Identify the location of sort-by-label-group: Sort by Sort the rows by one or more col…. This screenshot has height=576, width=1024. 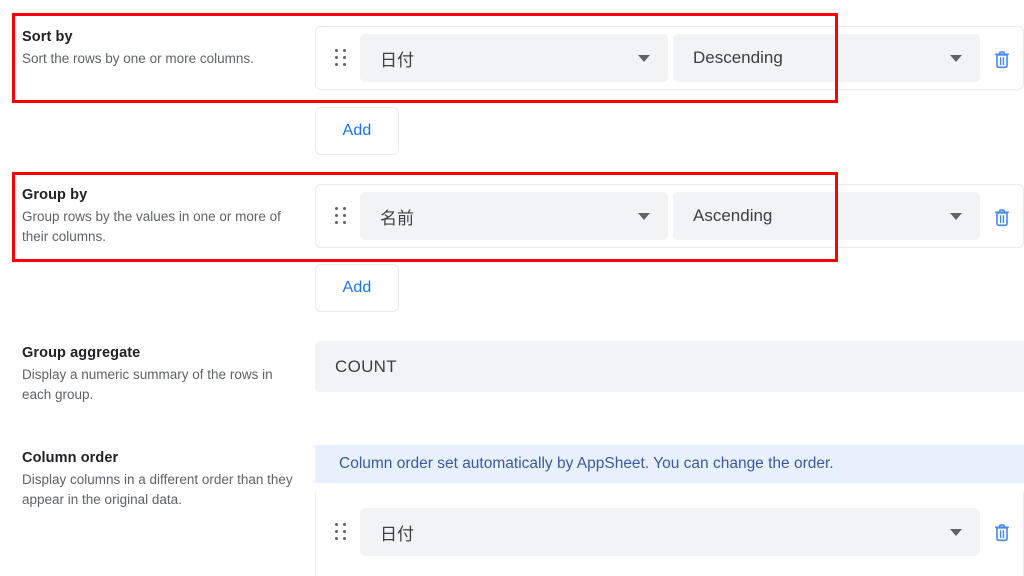
(160, 48).